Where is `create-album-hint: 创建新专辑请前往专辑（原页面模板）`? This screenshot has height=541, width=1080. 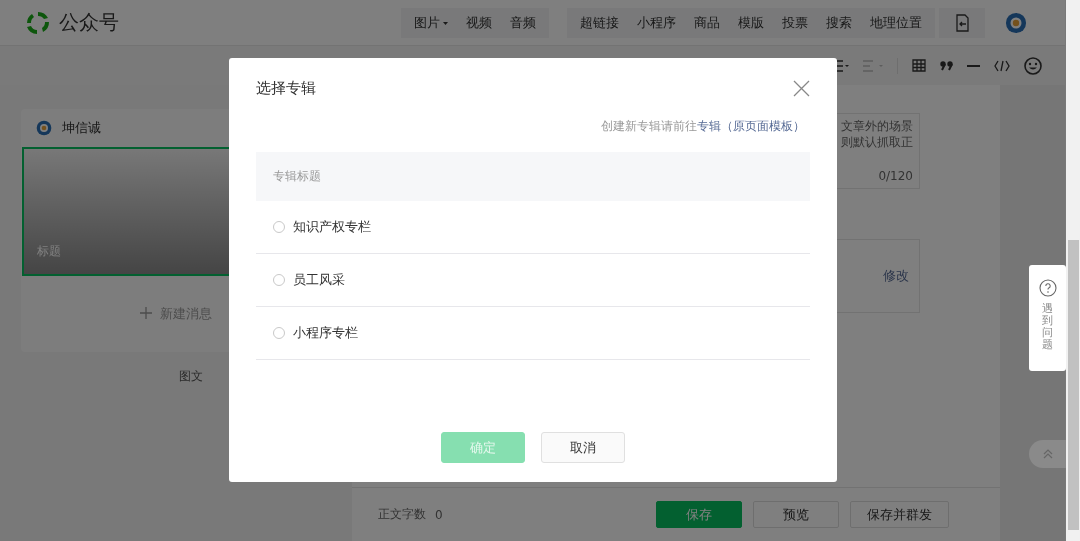 create-album-hint: 创建新专辑请前往专辑（原页面模板） is located at coordinates (703, 126).